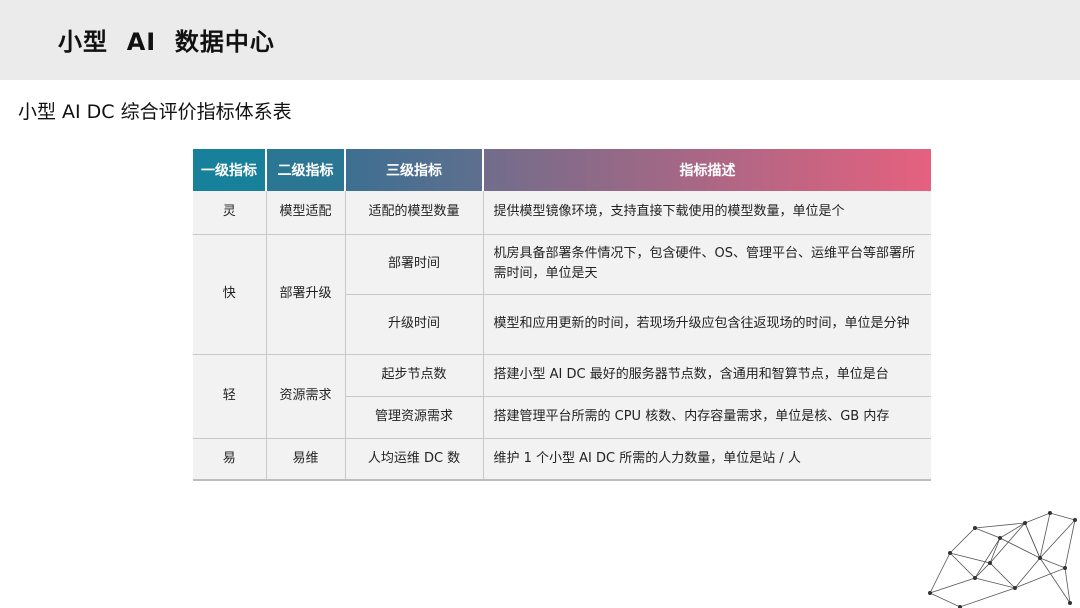 The height and width of the screenshot is (608, 1080). Describe the element at coordinates (707, 459) in the screenshot. I see `description-cell: 维护 1 个小型 AI DC 所需的人力数量，单位是站 / 人` at that location.